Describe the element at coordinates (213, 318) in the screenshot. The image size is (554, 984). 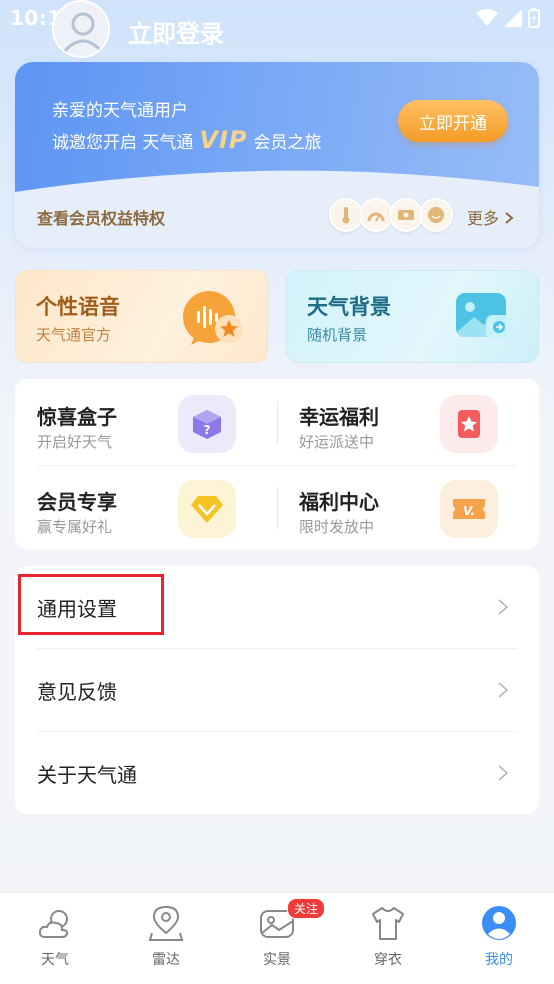
I see `voice-bubble-icon` at that location.